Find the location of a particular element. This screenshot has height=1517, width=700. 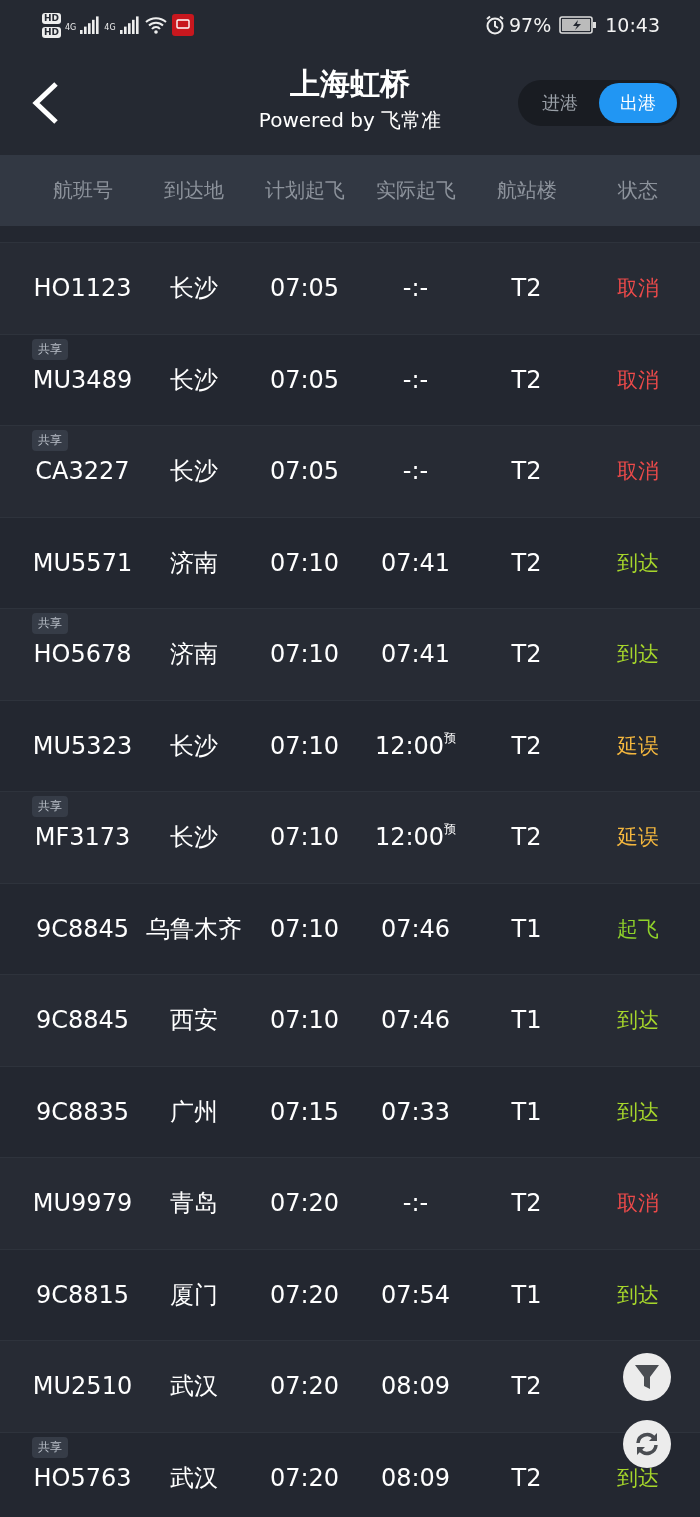

battery-icon is located at coordinates (578, 25).